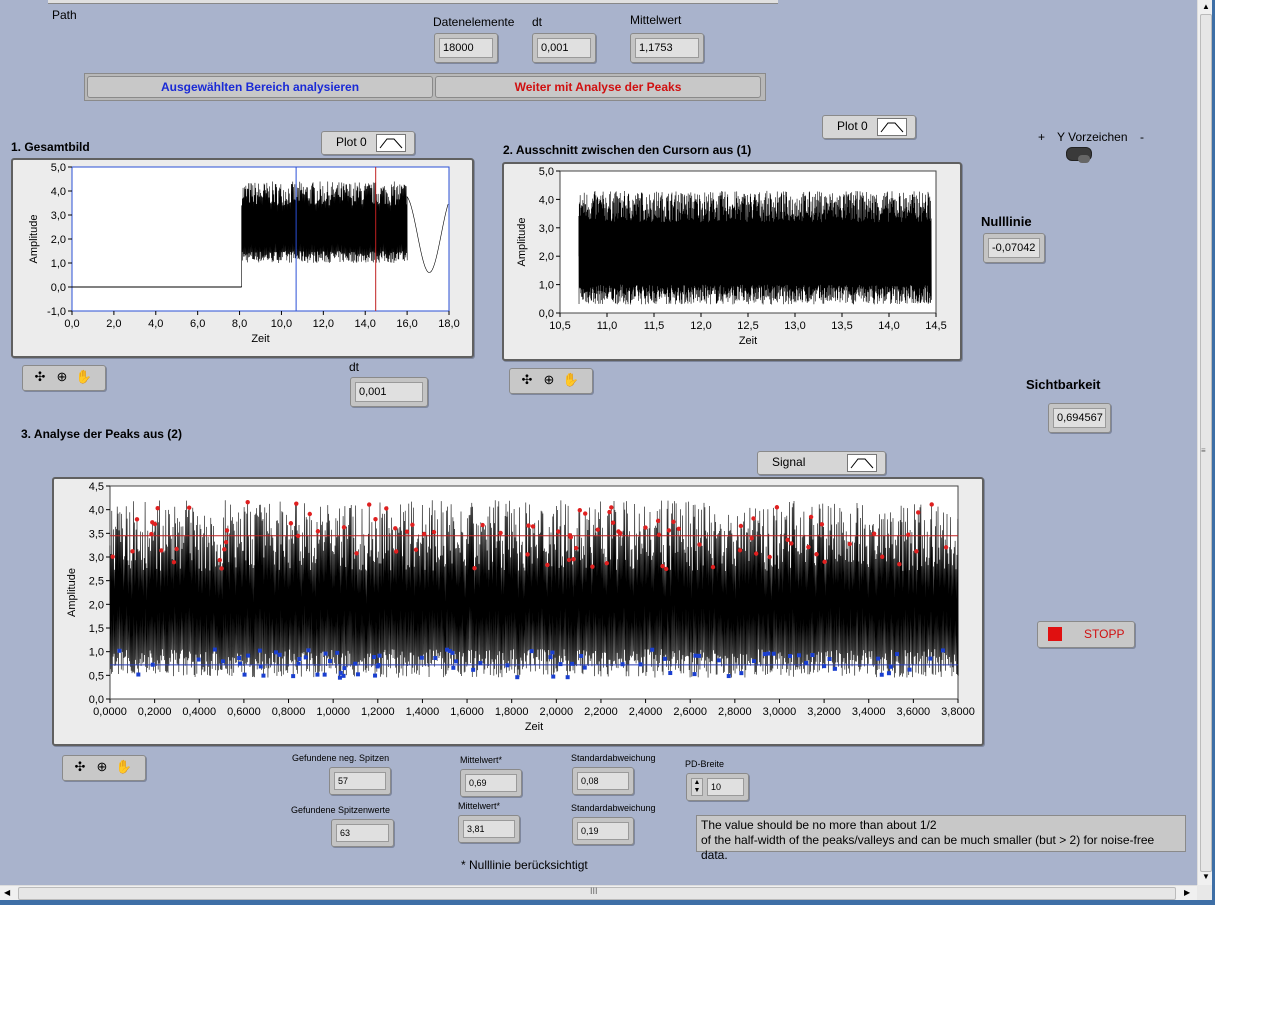 The height and width of the screenshot is (1024, 1280). I want to click on horizontal-grip-label: III, so click(594, 891).